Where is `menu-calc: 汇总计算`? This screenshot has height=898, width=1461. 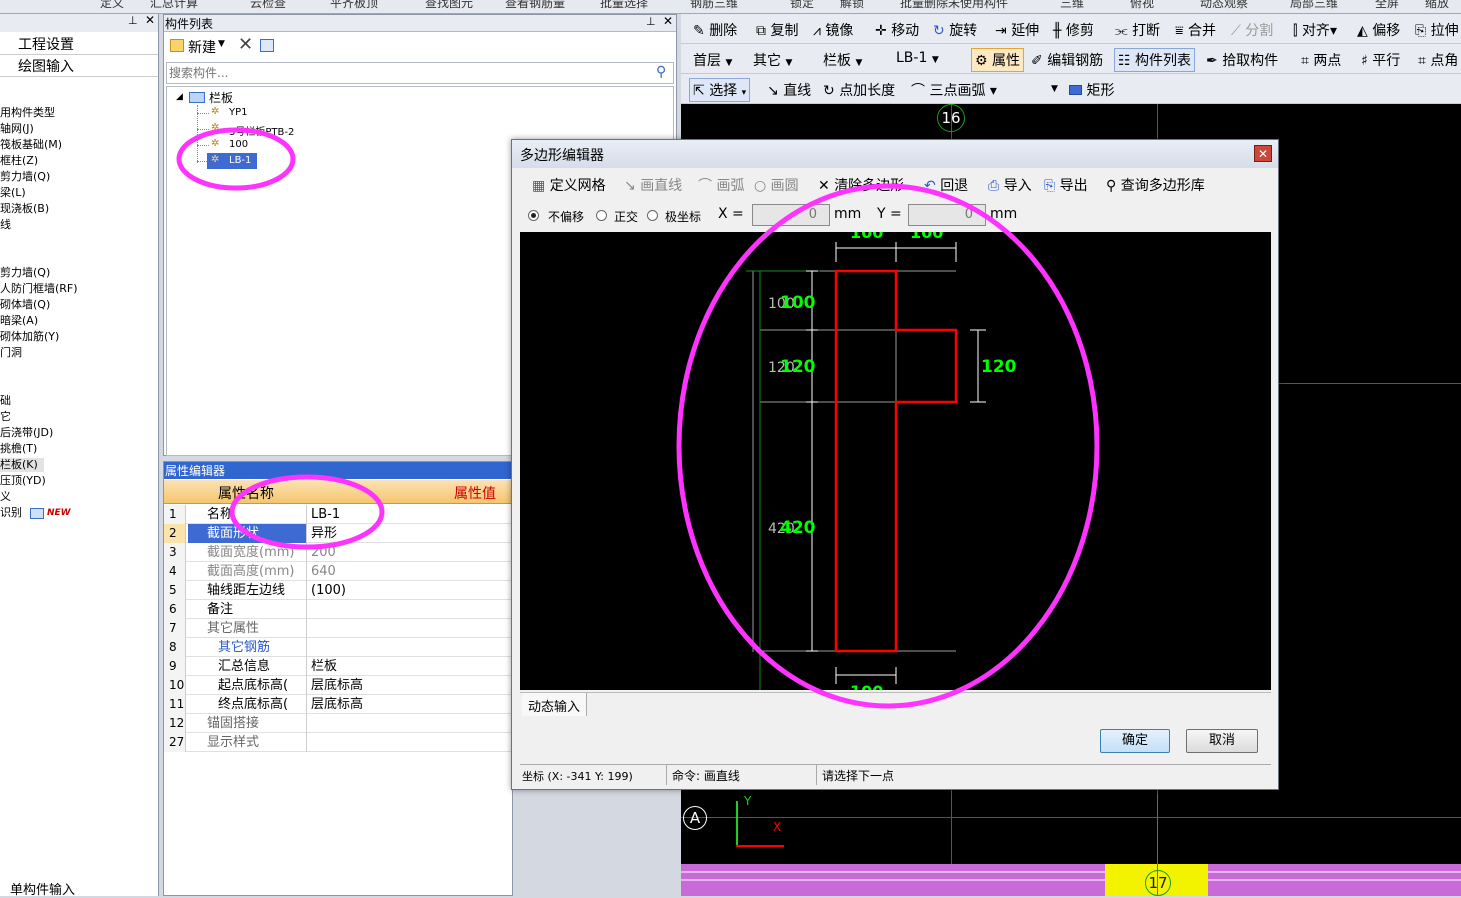
menu-calc: 汇总计算 is located at coordinates (174, 5).